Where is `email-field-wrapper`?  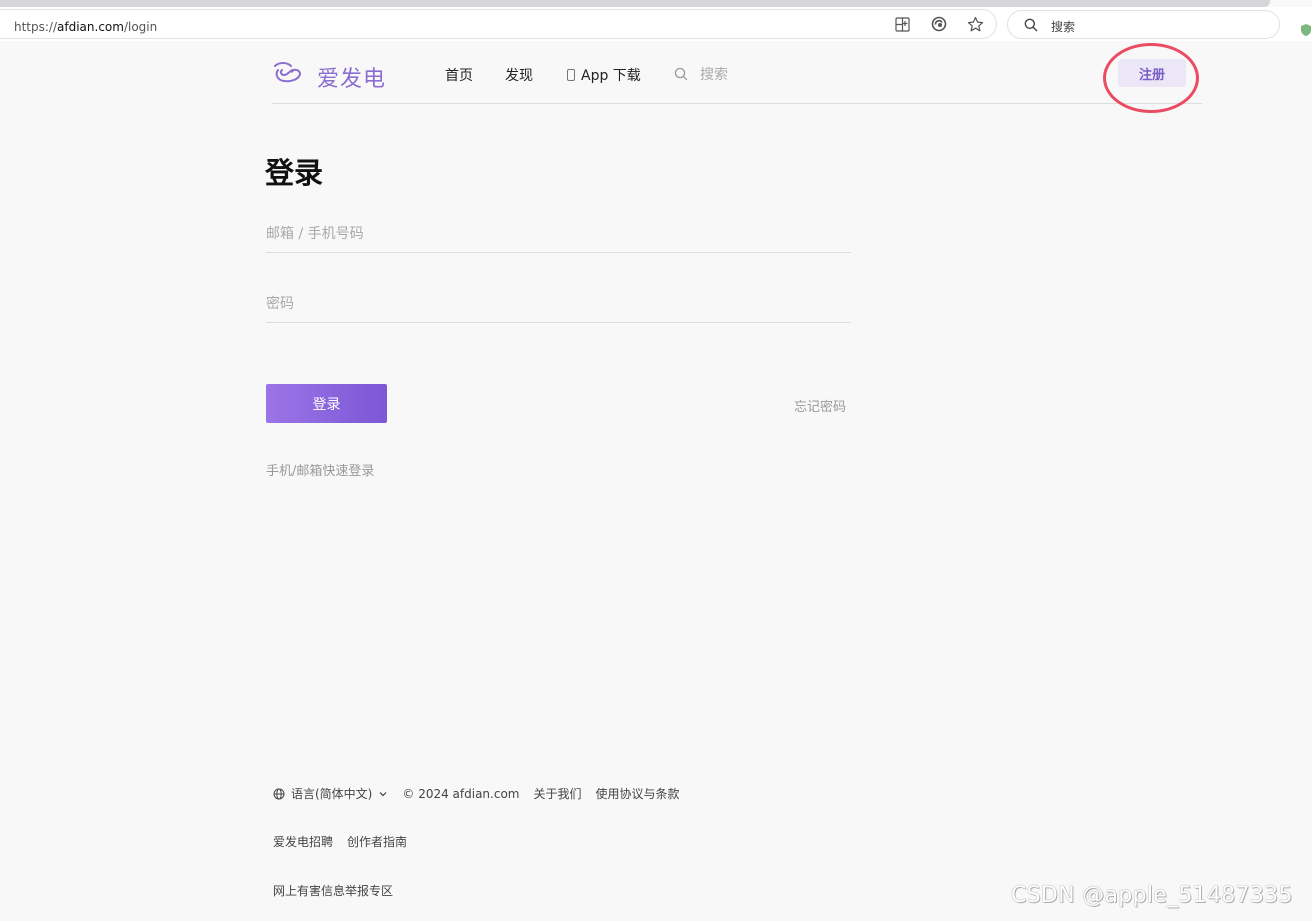 email-field-wrapper is located at coordinates (558, 234).